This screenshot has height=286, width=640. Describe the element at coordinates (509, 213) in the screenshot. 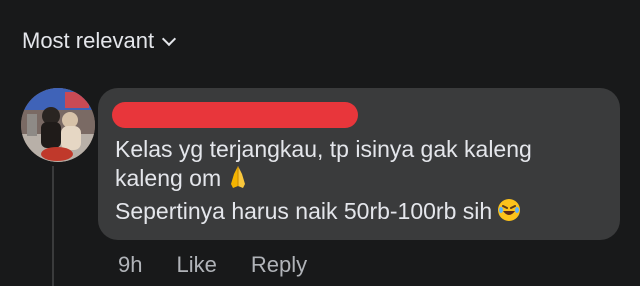

I see `rolling-on-floor-laughing-icon` at that location.